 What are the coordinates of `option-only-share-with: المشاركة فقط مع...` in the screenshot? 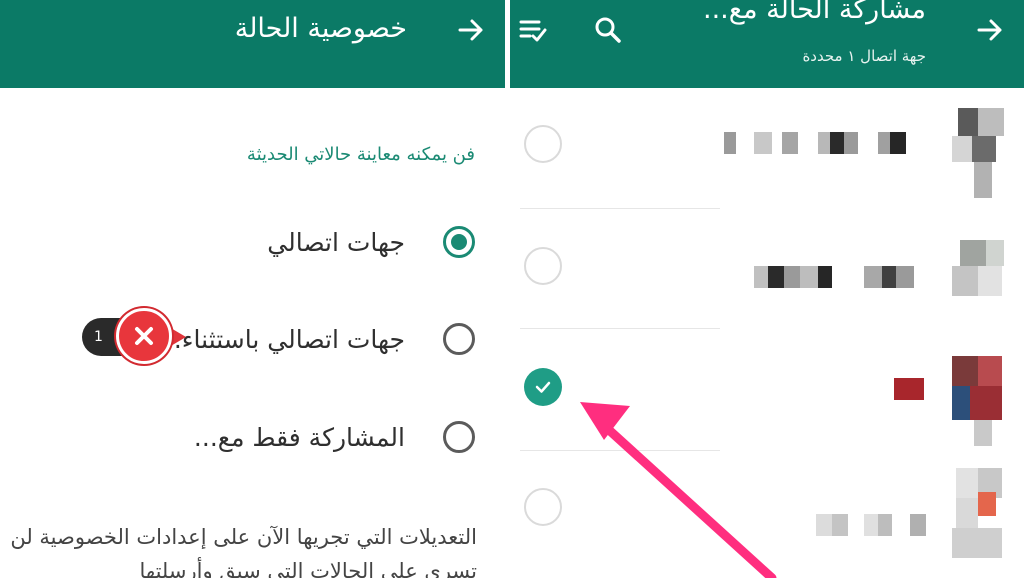 It's located at (265, 437).